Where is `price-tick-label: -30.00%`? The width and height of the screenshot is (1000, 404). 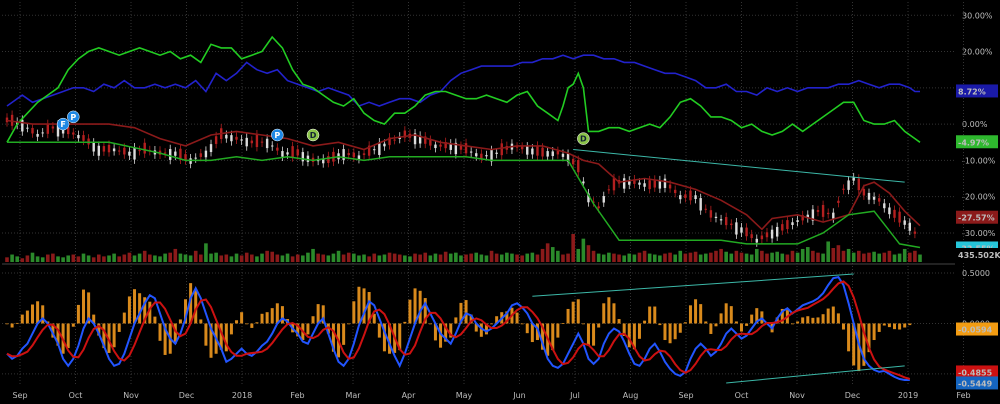 price-tick-label: -30.00% is located at coordinates (979, 233).